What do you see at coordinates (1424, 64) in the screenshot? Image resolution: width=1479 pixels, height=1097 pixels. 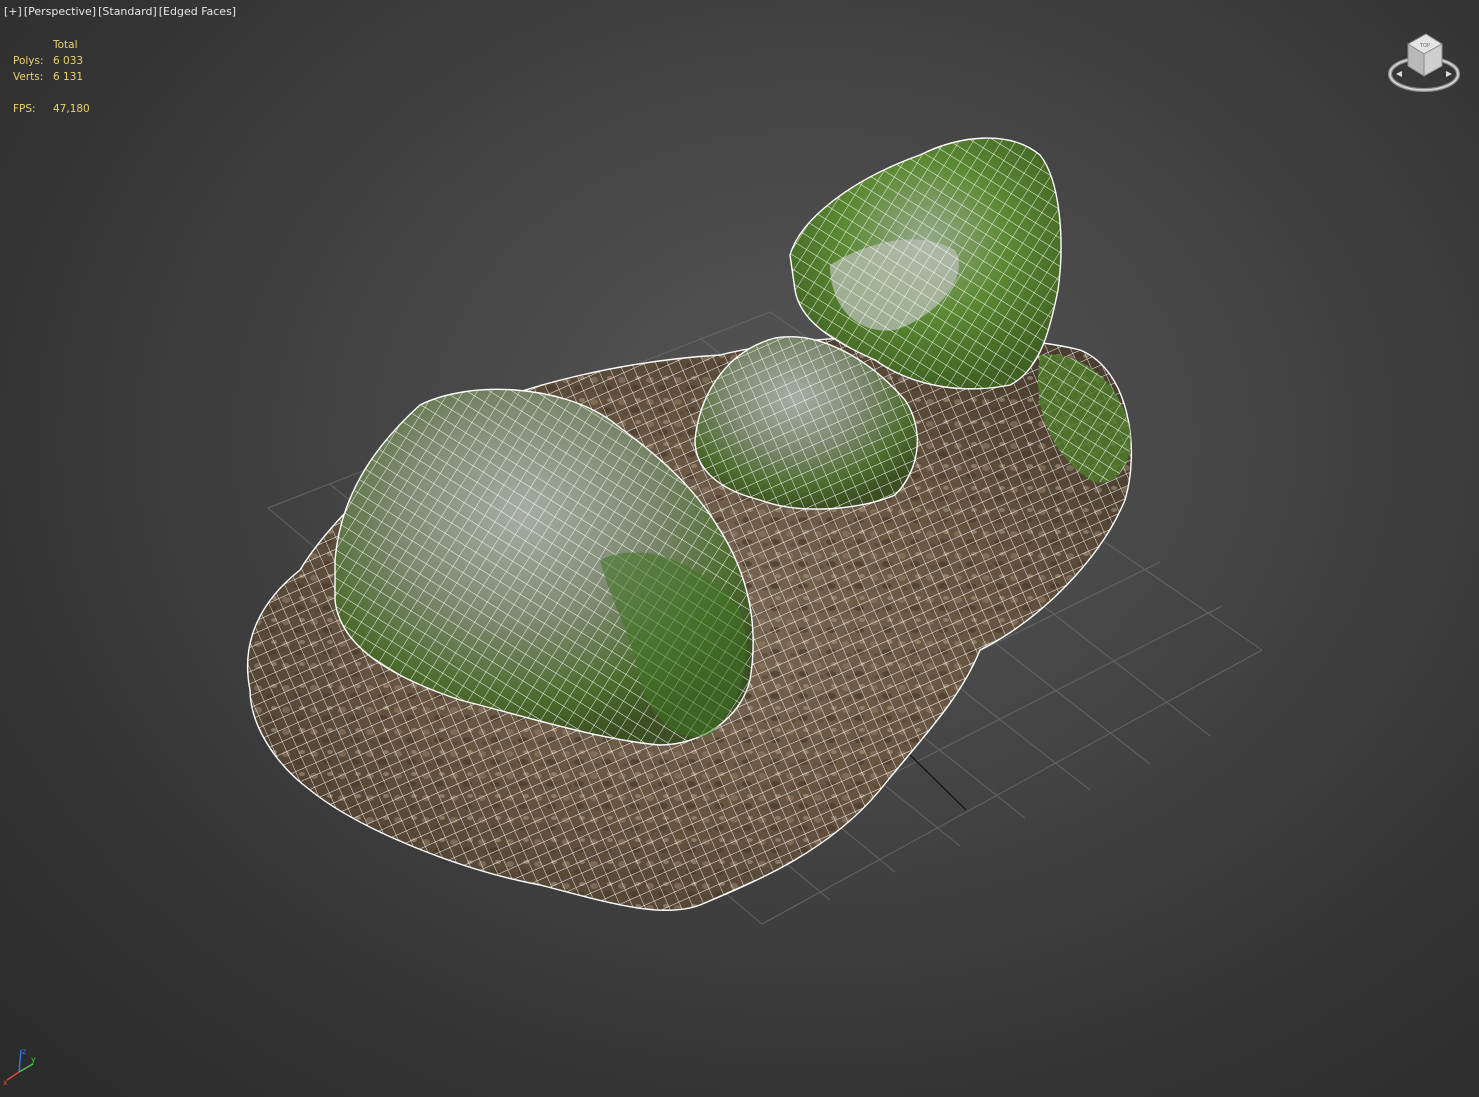 I see `viewcube-icon: TOP` at bounding box center [1424, 64].